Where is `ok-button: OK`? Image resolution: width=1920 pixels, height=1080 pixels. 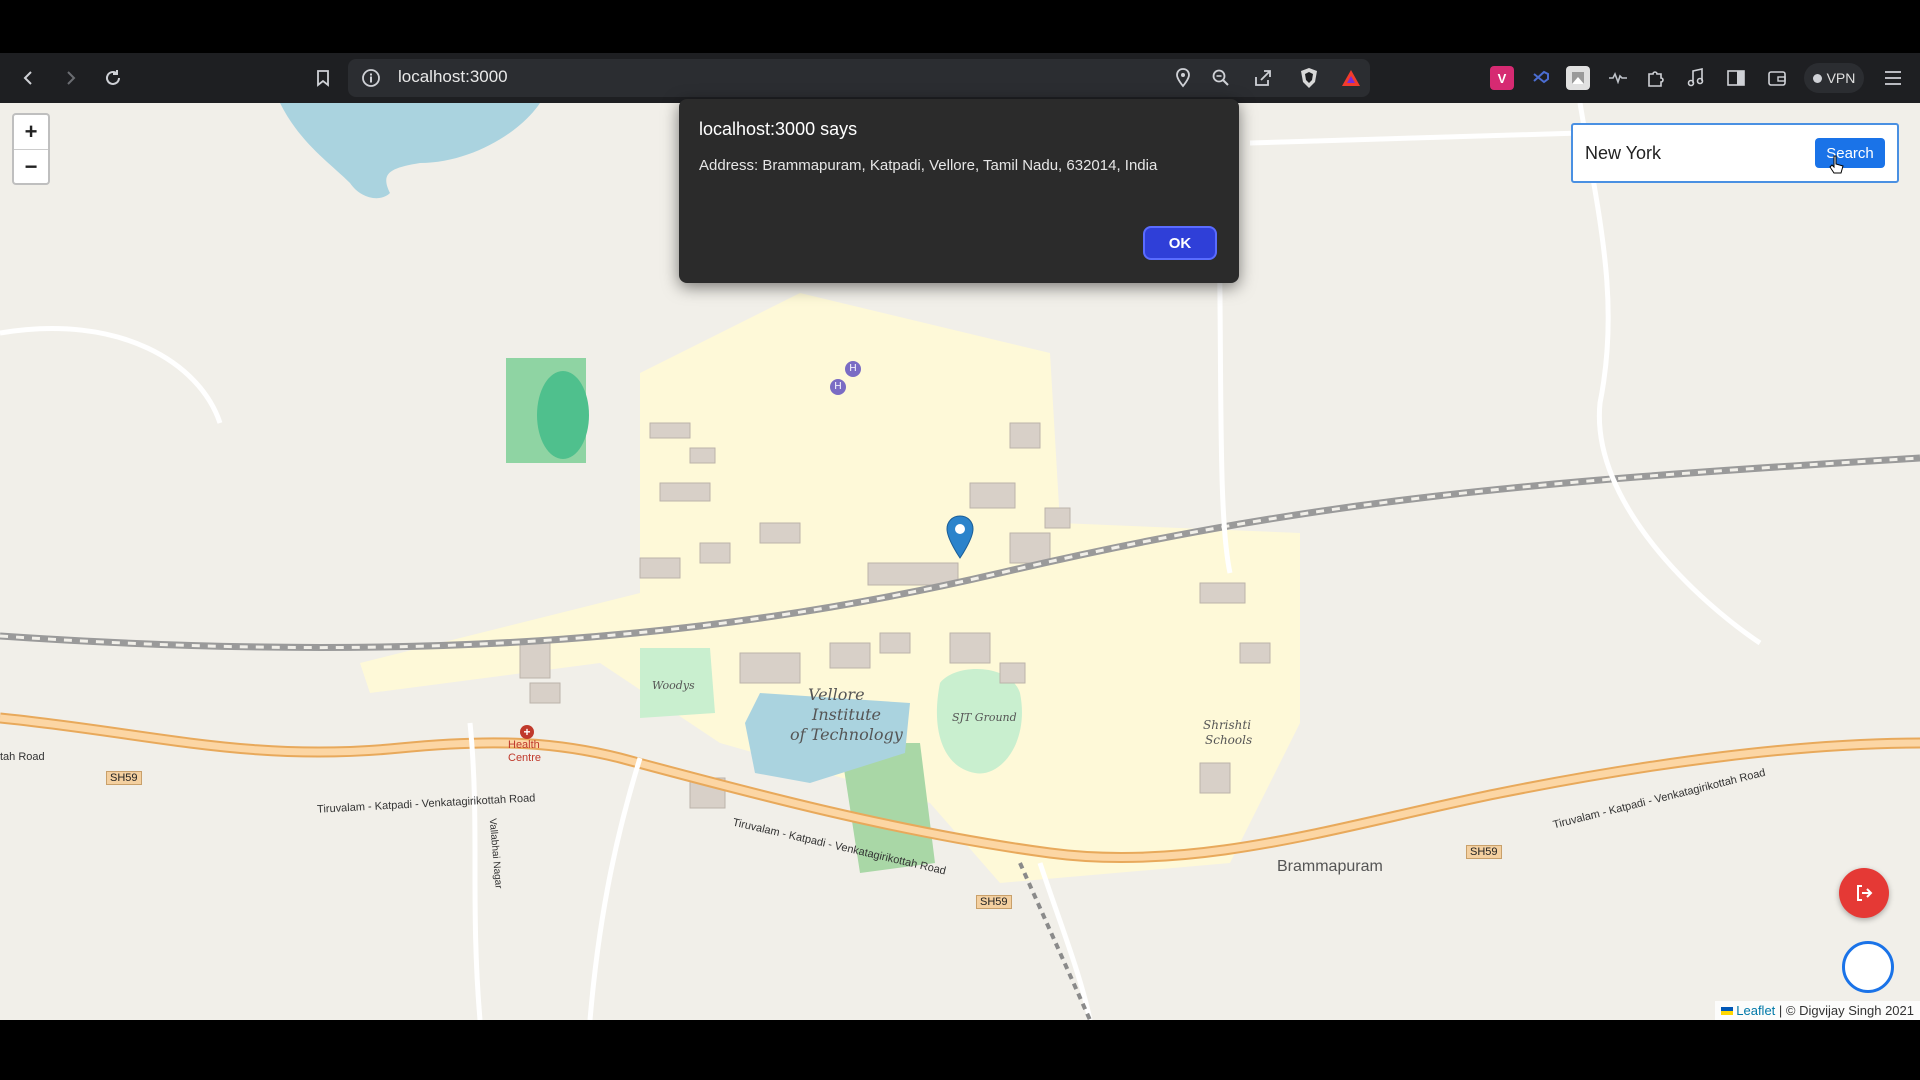 ok-button: OK is located at coordinates (1180, 243).